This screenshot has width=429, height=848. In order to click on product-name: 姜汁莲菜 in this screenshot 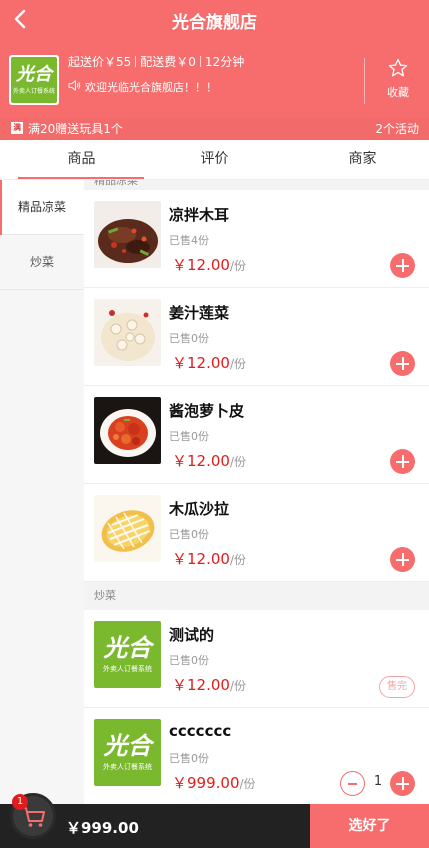, I will do `click(199, 313)`.